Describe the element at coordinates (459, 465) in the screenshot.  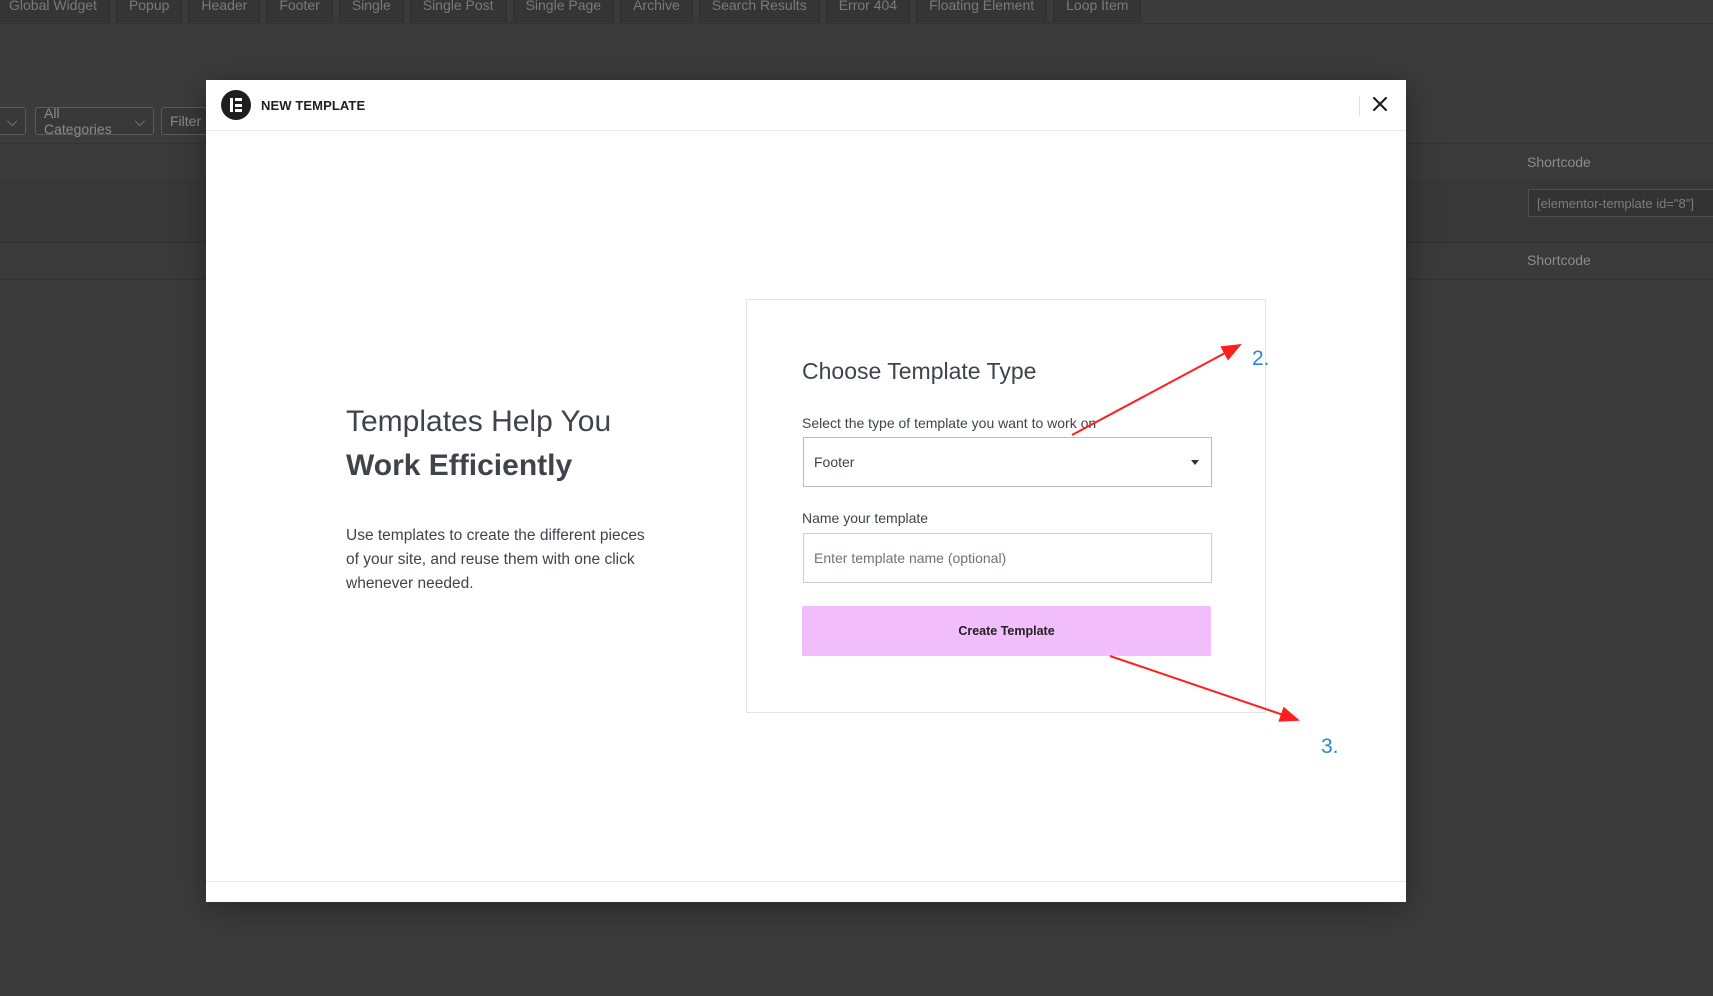
I see `intro-heading-line2: Work Efficiently` at that location.